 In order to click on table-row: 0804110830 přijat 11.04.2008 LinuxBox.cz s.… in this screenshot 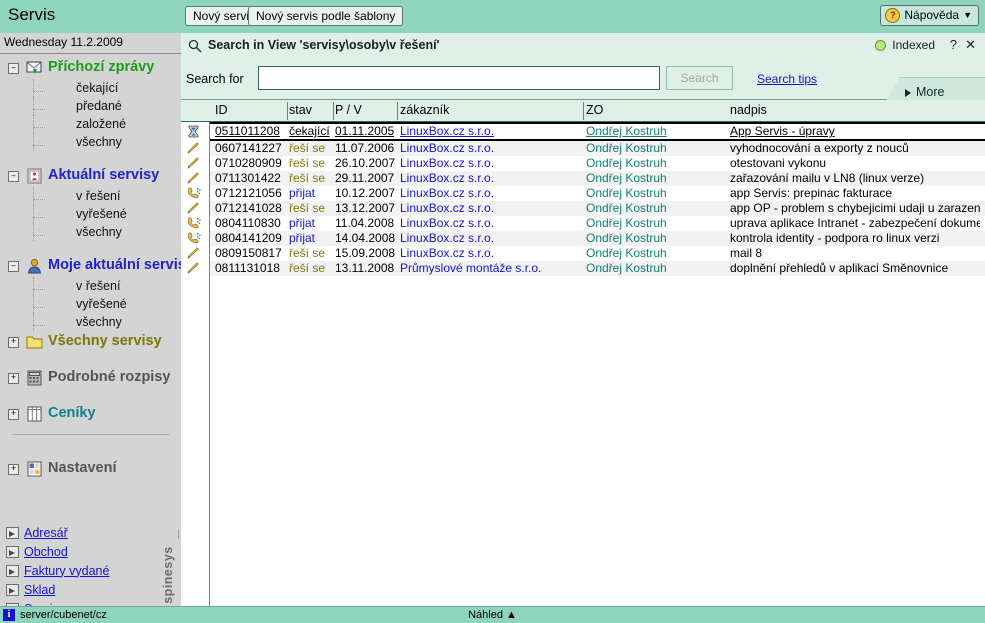, I will do `click(586, 223)`.